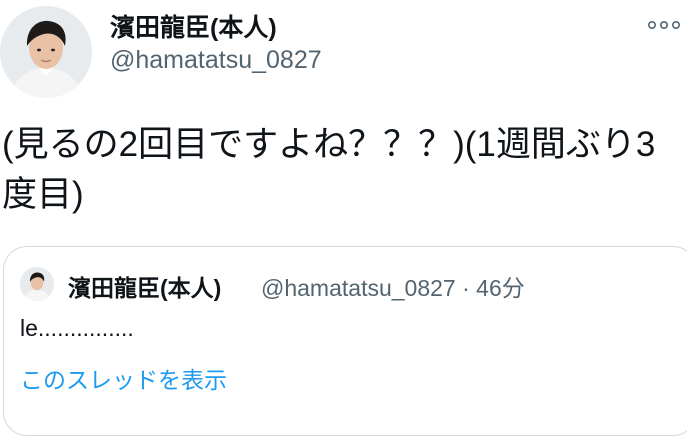  I want to click on more-options-icon, so click(664, 25).